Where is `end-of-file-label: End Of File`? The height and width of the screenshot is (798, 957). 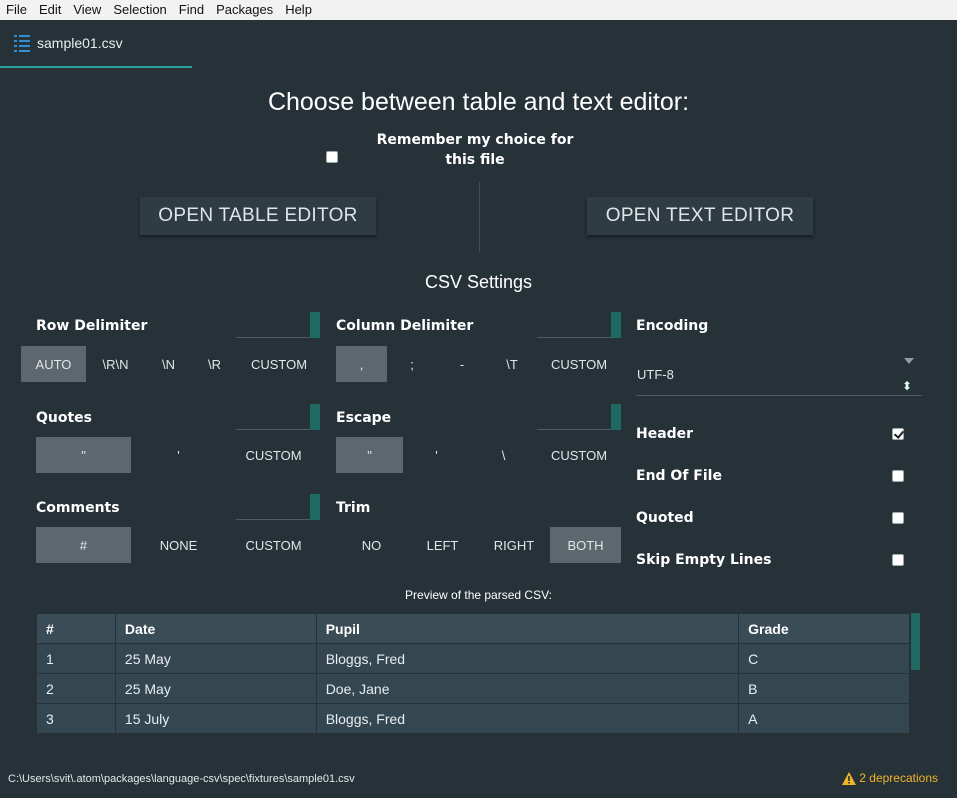 end-of-file-label: End Of File is located at coordinates (679, 476).